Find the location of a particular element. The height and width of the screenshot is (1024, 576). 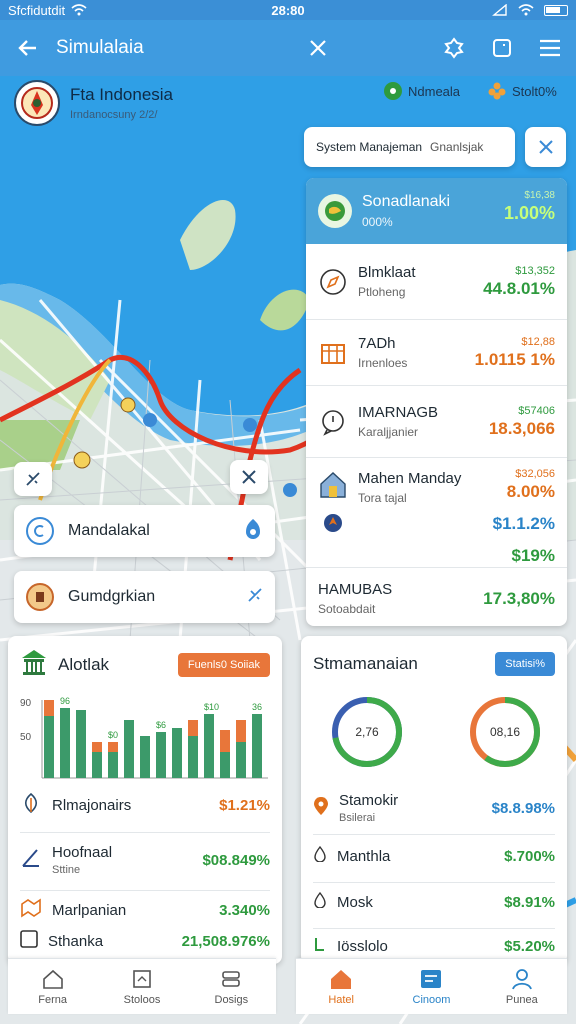

home-icon is located at coordinates (52, 979).